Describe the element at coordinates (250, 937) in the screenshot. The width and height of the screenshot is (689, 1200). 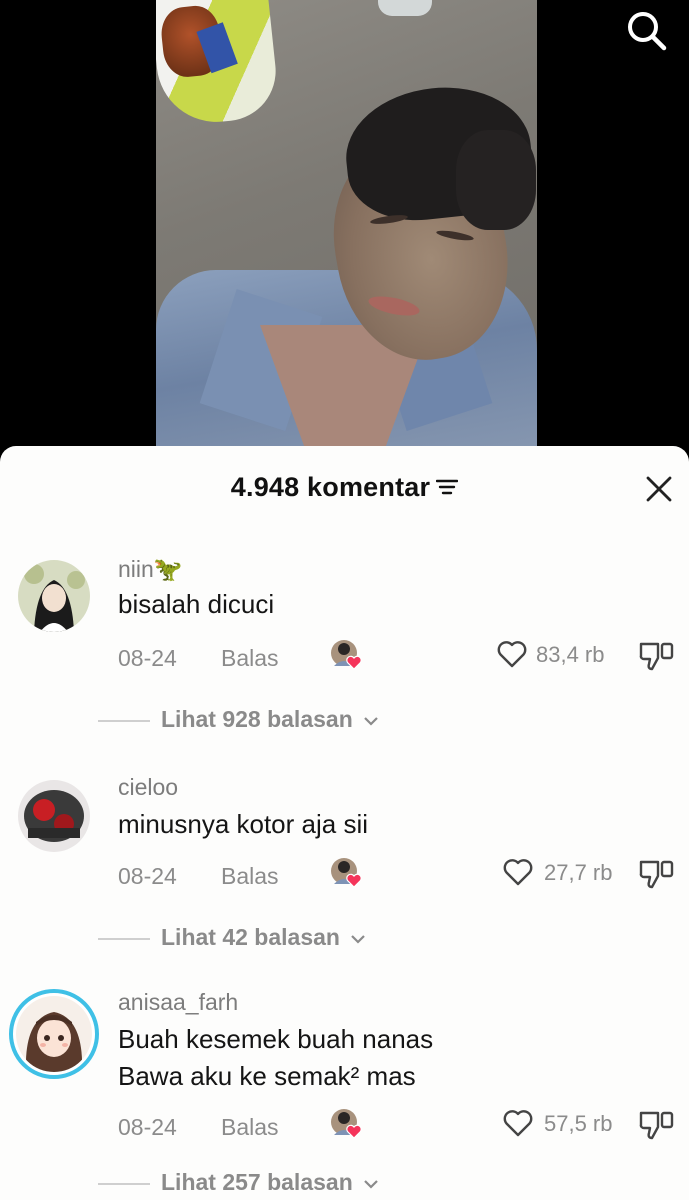
I see `view-replies-label: Lihat 42 balasan` at that location.